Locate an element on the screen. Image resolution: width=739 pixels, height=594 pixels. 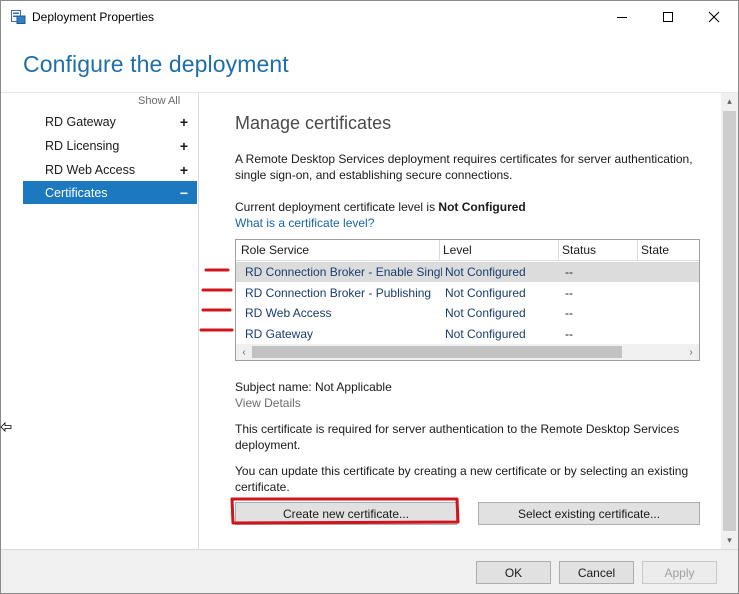
role-cell: RD Gateway is located at coordinates (279, 334).